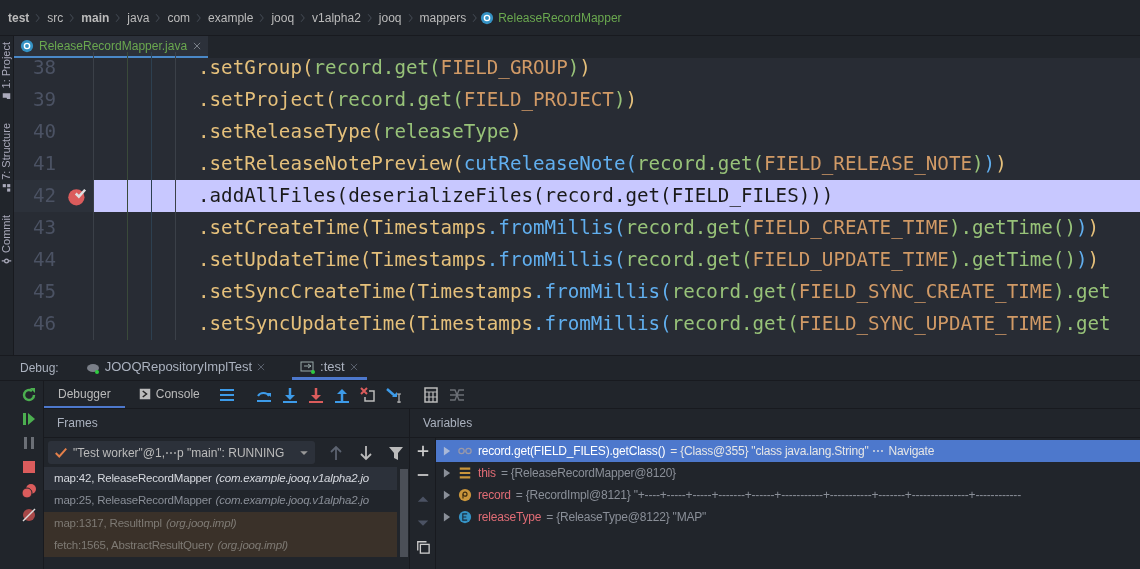  What do you see at coordinates (465, 495) in the screenshot?
I see `parameter-icon` at bounding box center [465, 495].